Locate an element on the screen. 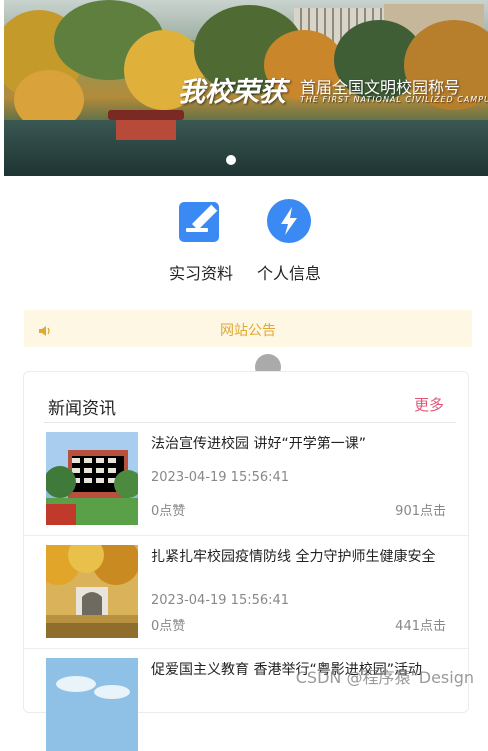 The image size is (488, 751). banner-lake is located at coordinates (246, 148).